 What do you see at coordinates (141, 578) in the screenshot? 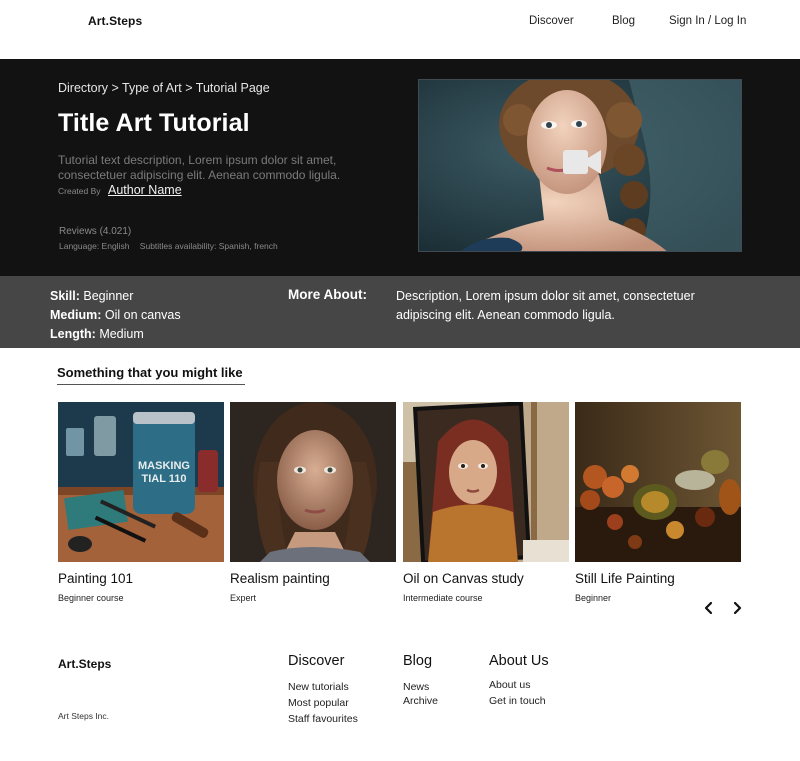
I see `course-title: Painting 101` at bounding box center [141, 578].